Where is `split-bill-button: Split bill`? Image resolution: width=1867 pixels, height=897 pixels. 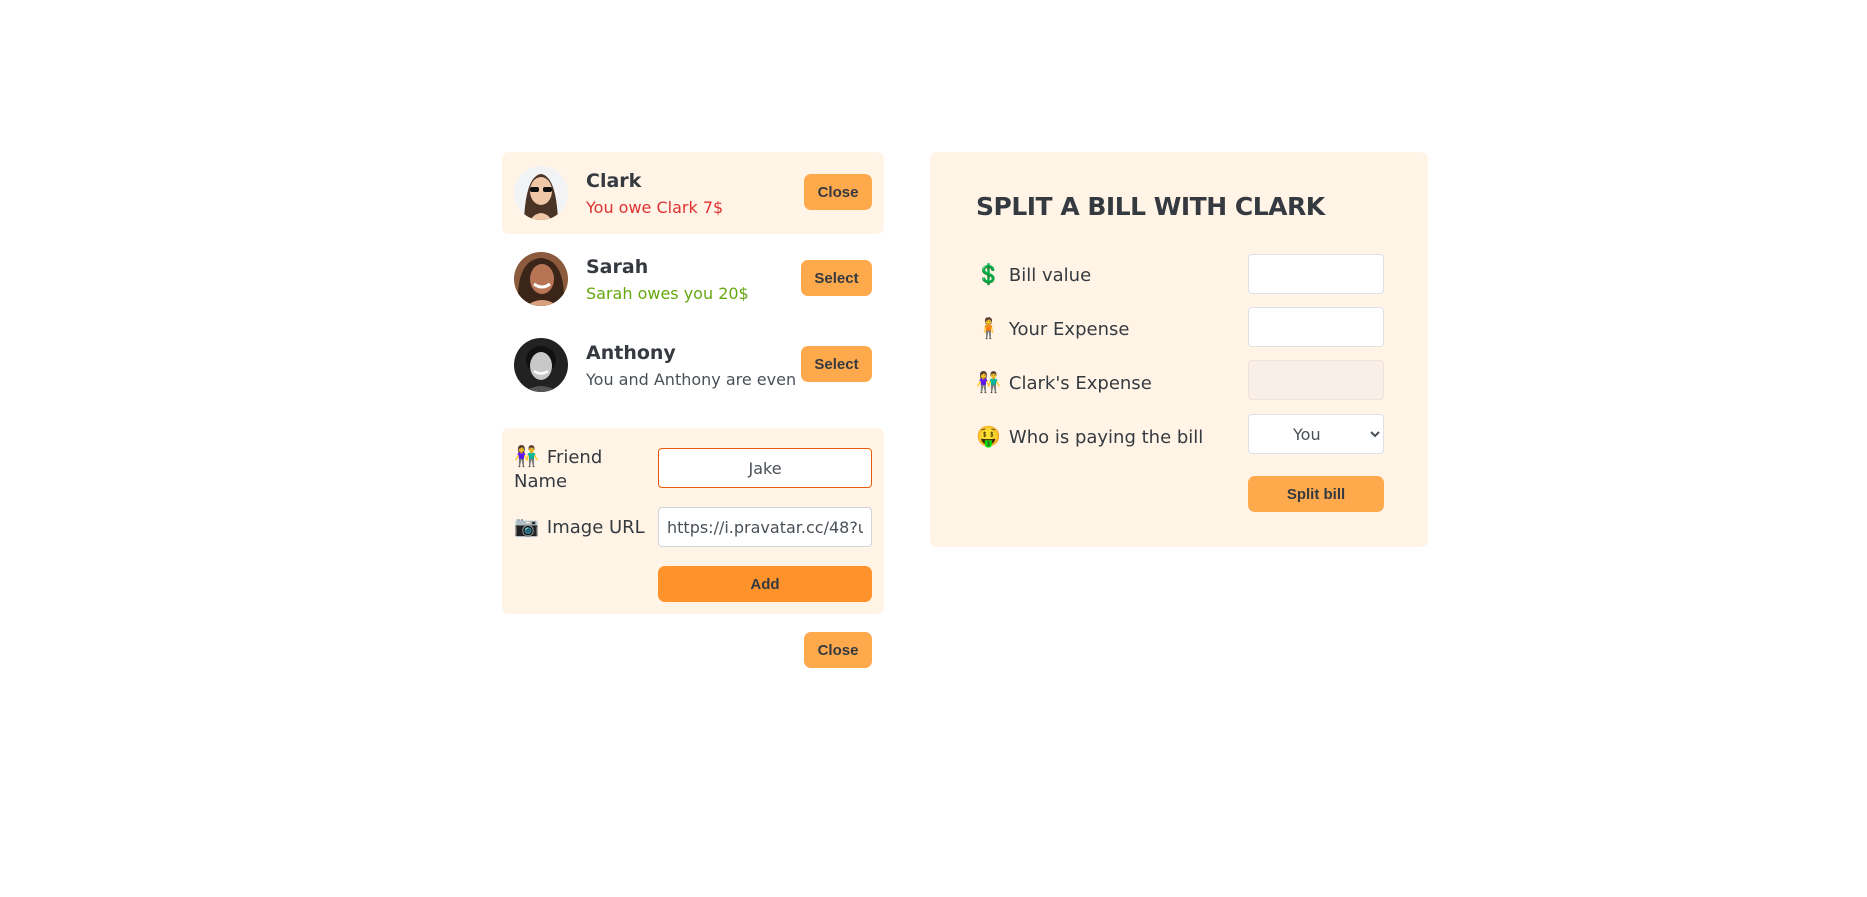
split-bill-button: Split bill is located at coordinates (1316, 494).